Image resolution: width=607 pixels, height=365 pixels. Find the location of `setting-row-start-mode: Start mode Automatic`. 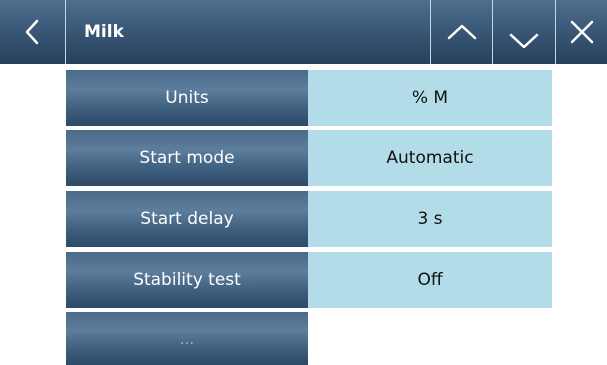

setting-row-start-mode: Start mode Automatic is located at coordinates (309, 159).